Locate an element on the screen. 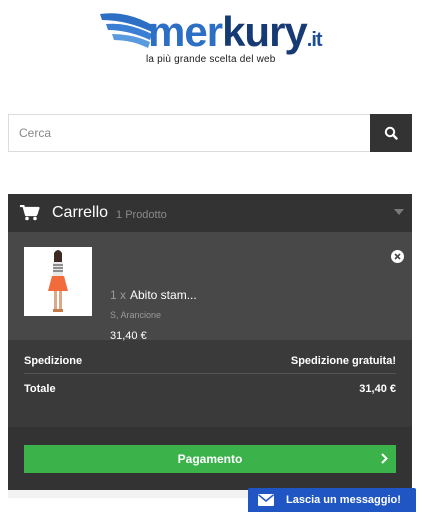 This screenshot has height=512, width=422. brand-part-a: mer is located at coordinates (185, 31).